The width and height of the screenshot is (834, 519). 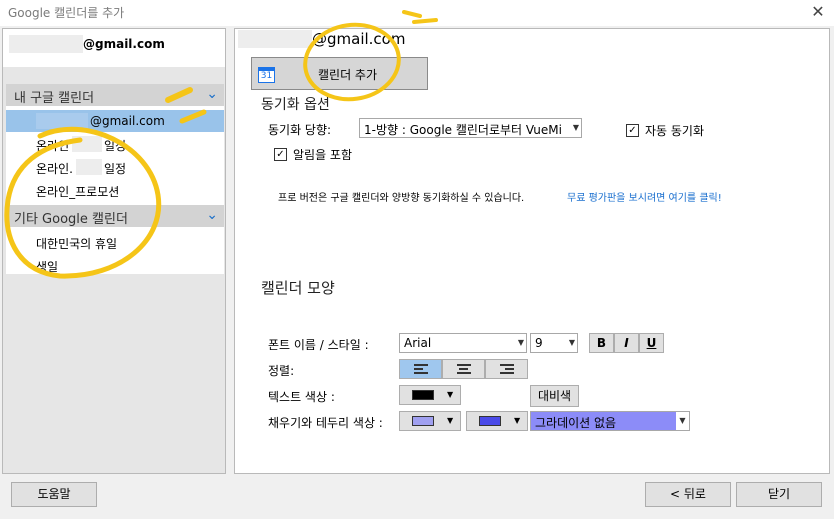 I want to click on font-size-select: 9 ▼, so click(x=554, y=343).